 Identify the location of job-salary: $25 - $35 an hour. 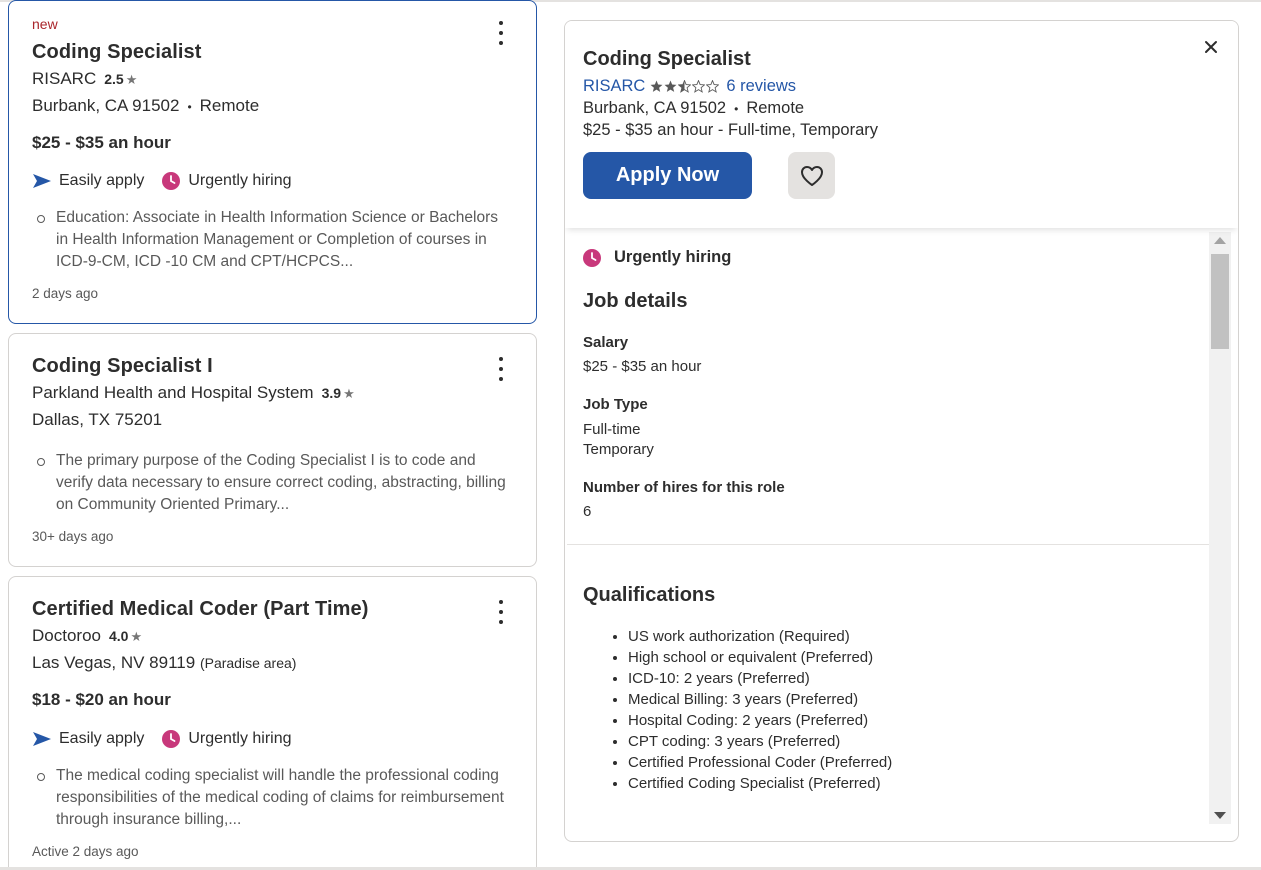
(101, 142).